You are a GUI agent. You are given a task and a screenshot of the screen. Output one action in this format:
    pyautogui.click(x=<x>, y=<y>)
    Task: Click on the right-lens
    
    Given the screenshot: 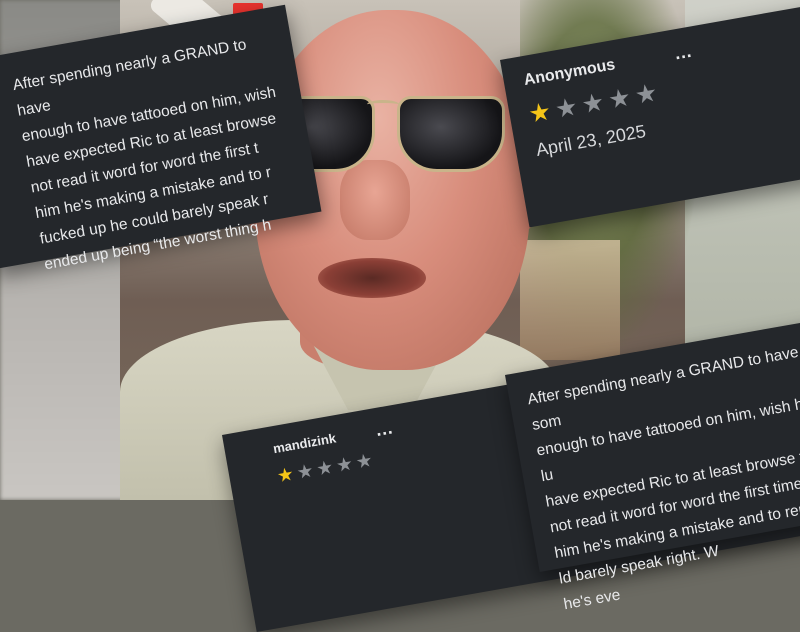 What is the action you would take?
    pyautogui.click(x=451, y=134)
    